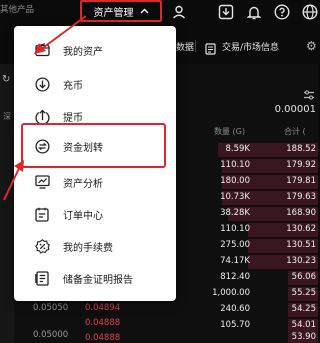 The width and height of the screenshot is (320, 343). I want to click on table-row: 74.17K 130.23, so click(247, 262).